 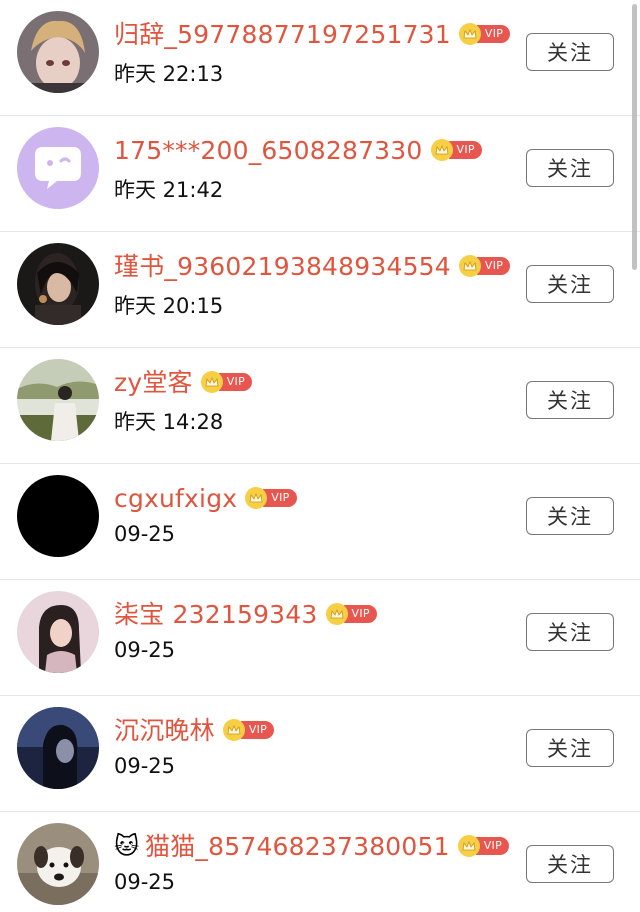 I want to click on list-item: zy堂客 VIP 昨天 14:28 关注, so click(x=320, y=406).